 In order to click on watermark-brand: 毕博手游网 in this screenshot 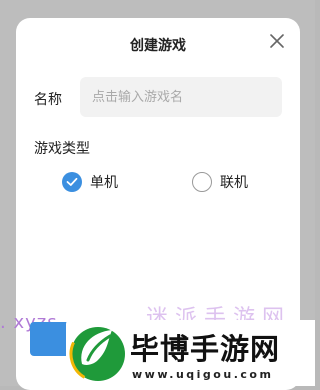, I will do `click(205, 349)`.